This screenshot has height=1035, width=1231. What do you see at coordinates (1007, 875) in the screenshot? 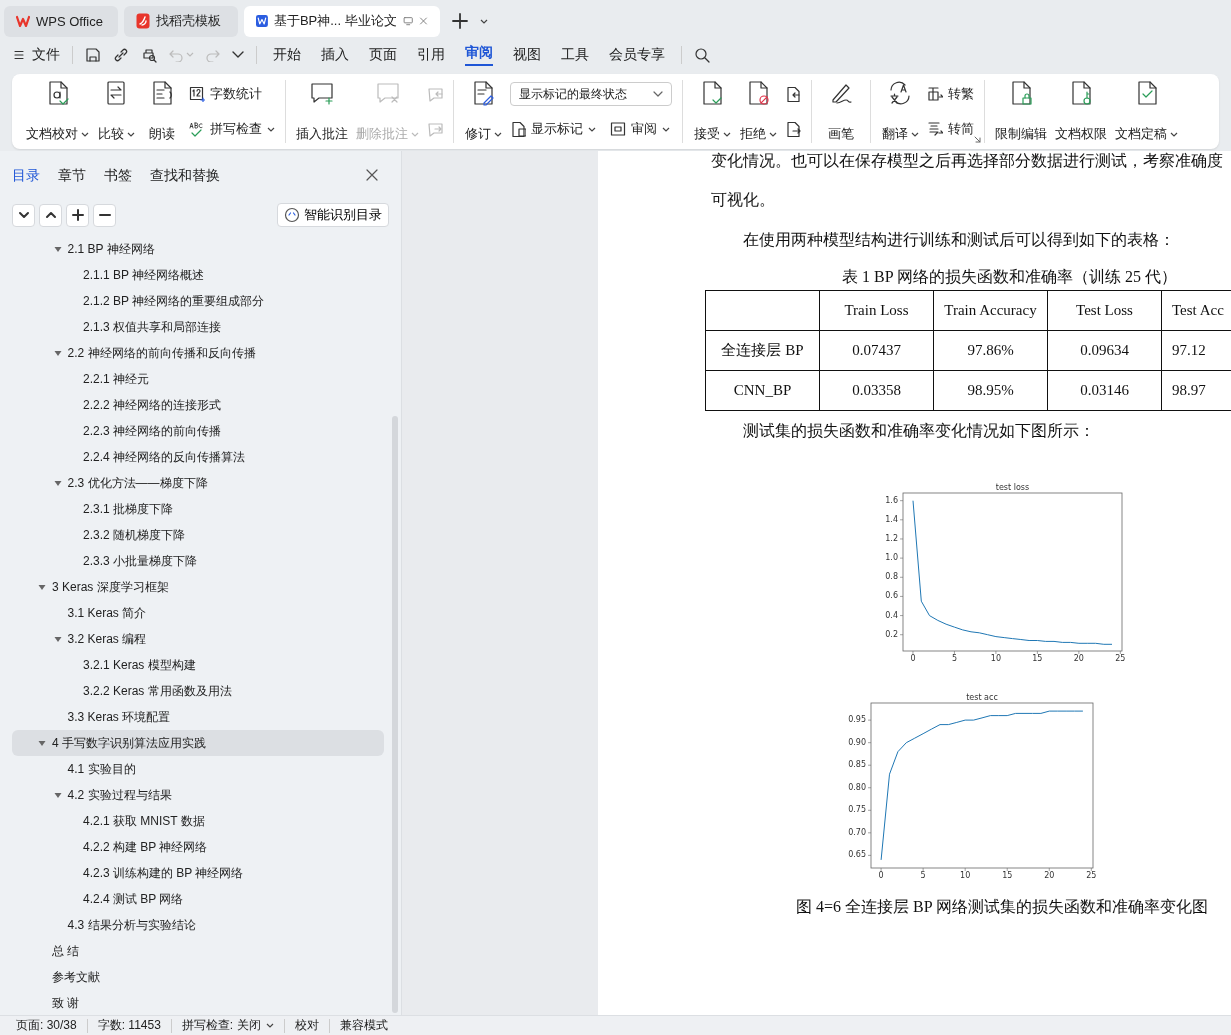
I see `axis-tick-label: 15` at bounding box center [1007, 875].